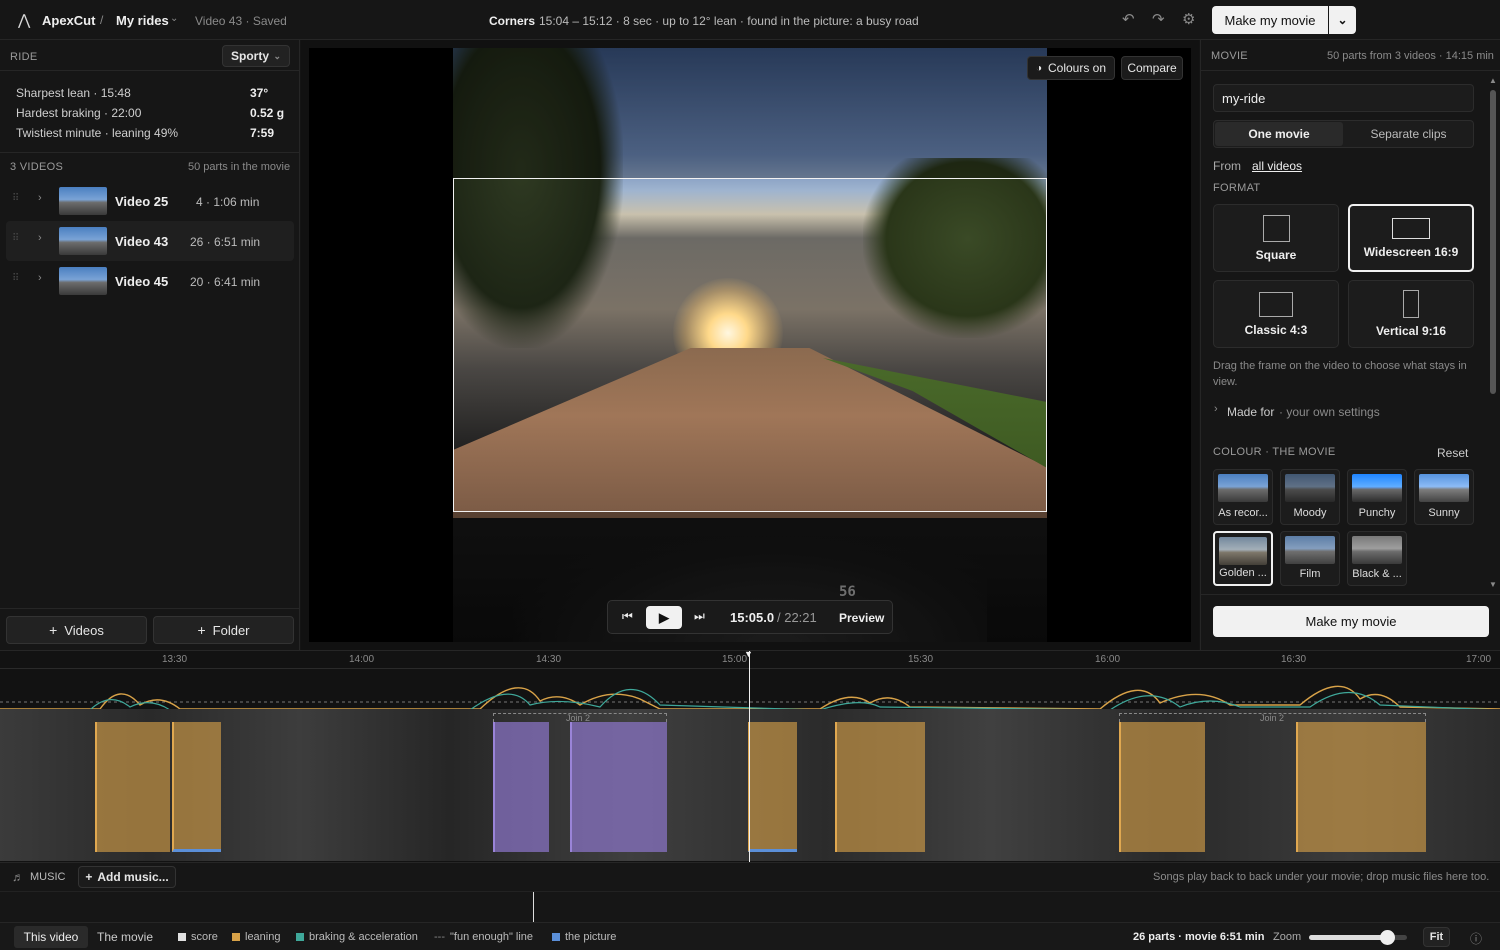 This screenshot has width=1500, height=950. Describe the element at coordinates (1199, 937) in the screenshot. I see `movie-summary: 26 parts · movie 6:51 min` at that location.